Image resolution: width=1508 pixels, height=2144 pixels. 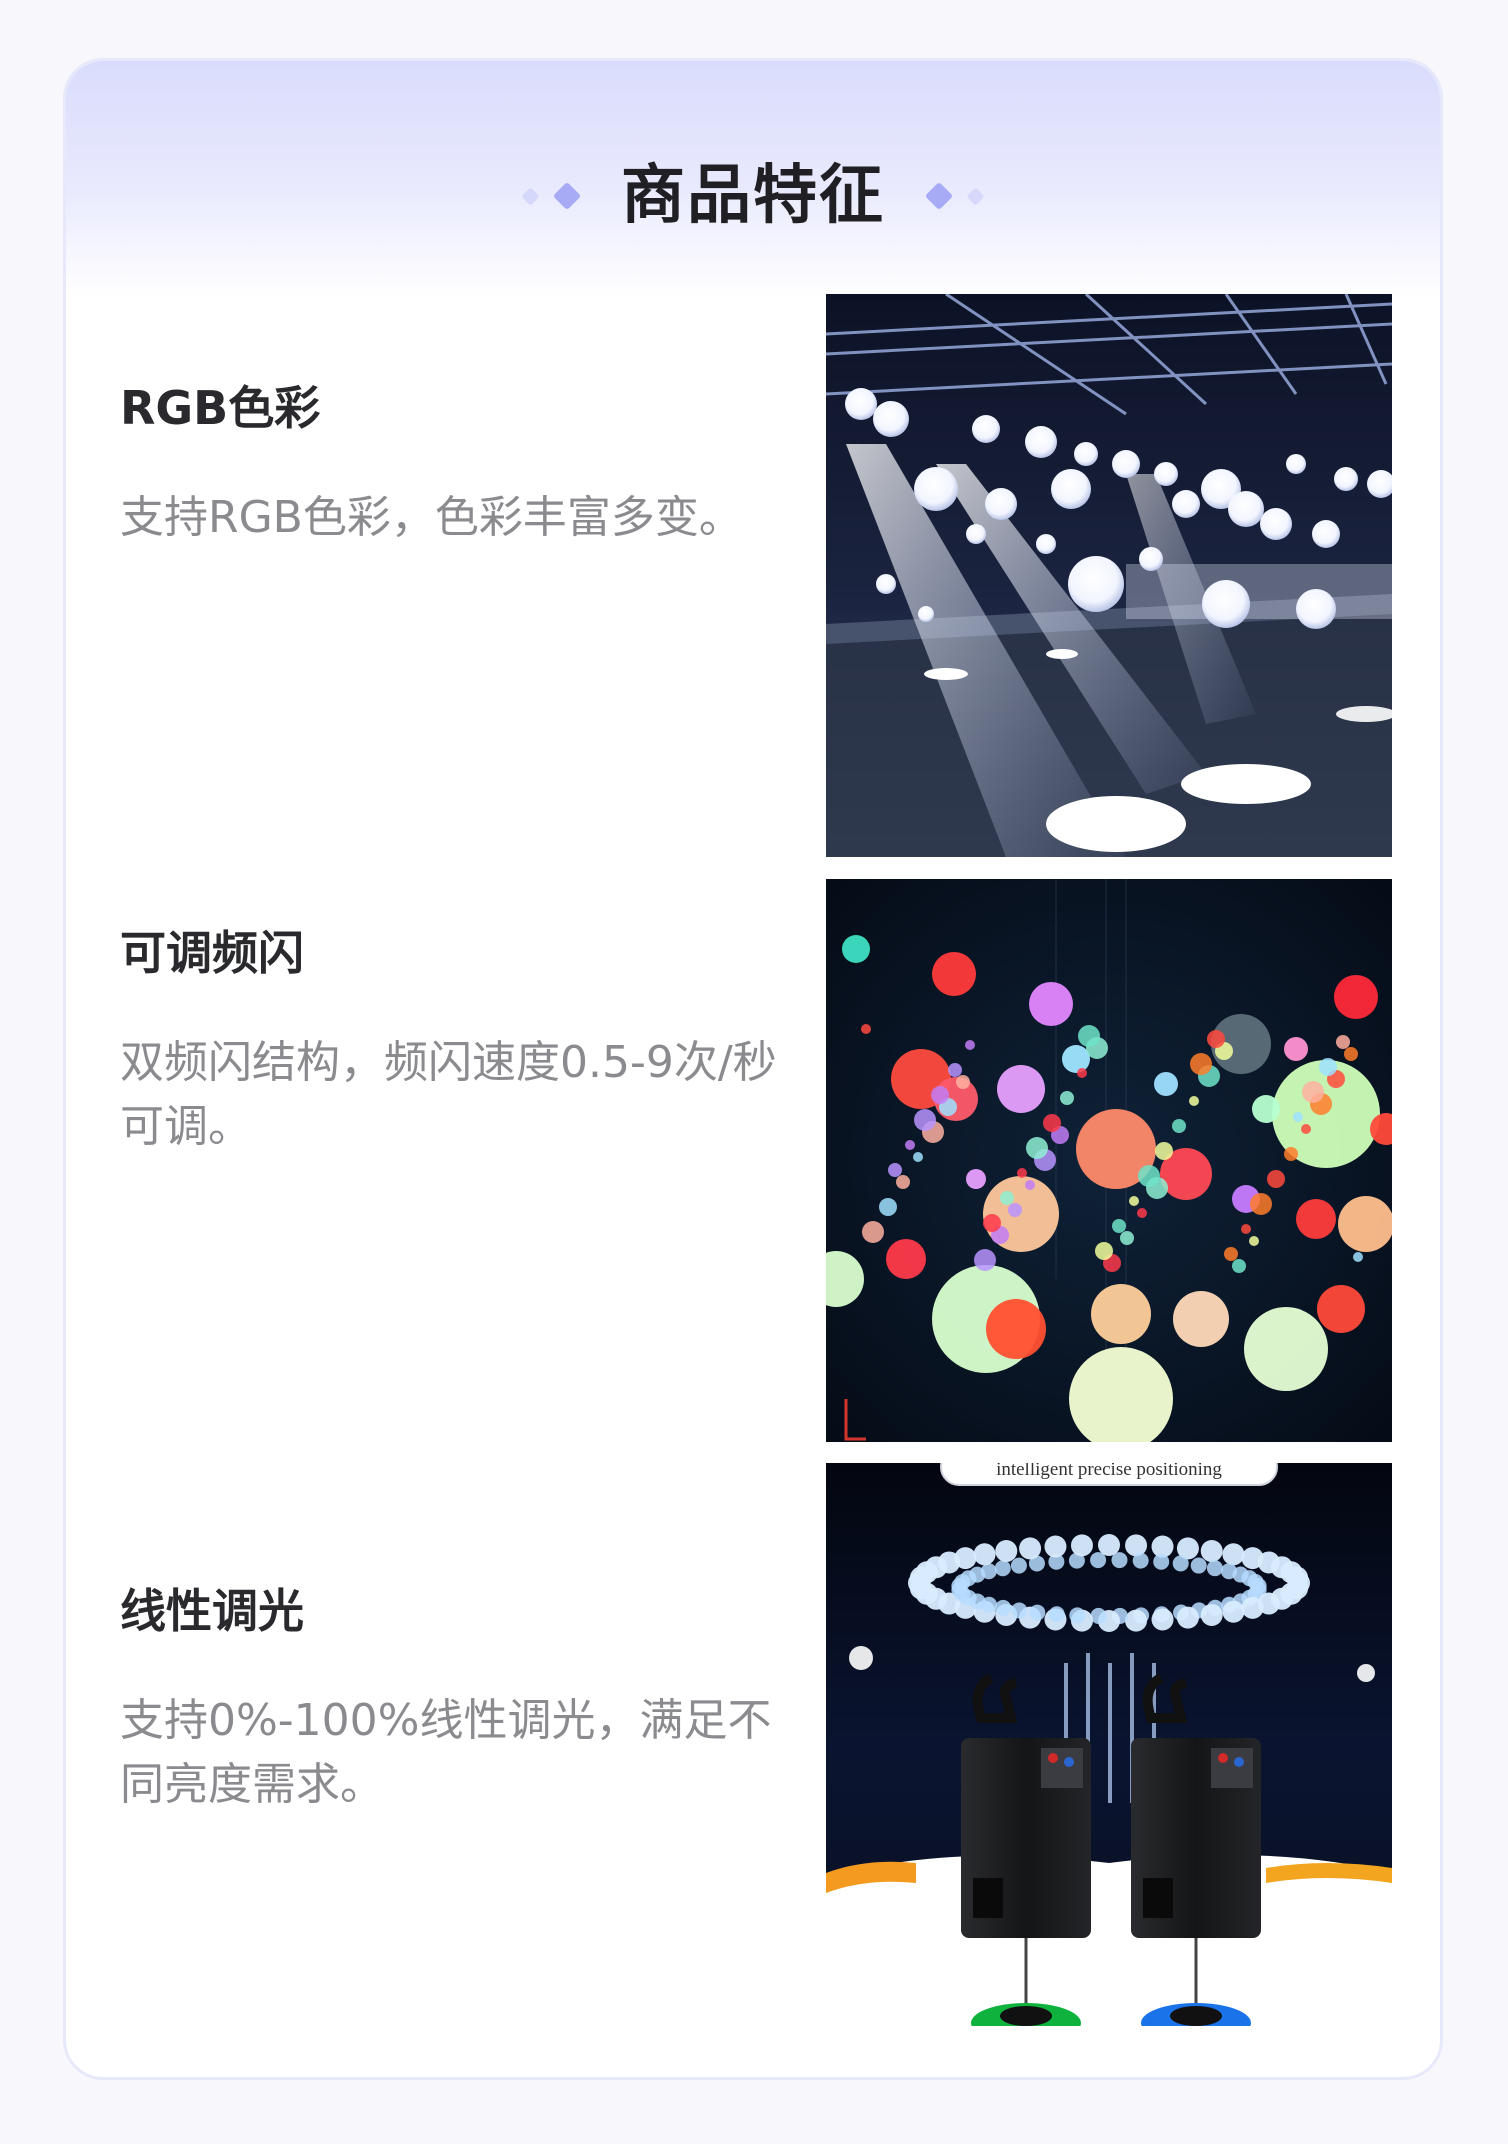 I want to click on section-header: 商品特征, so click(x=753, y=179).